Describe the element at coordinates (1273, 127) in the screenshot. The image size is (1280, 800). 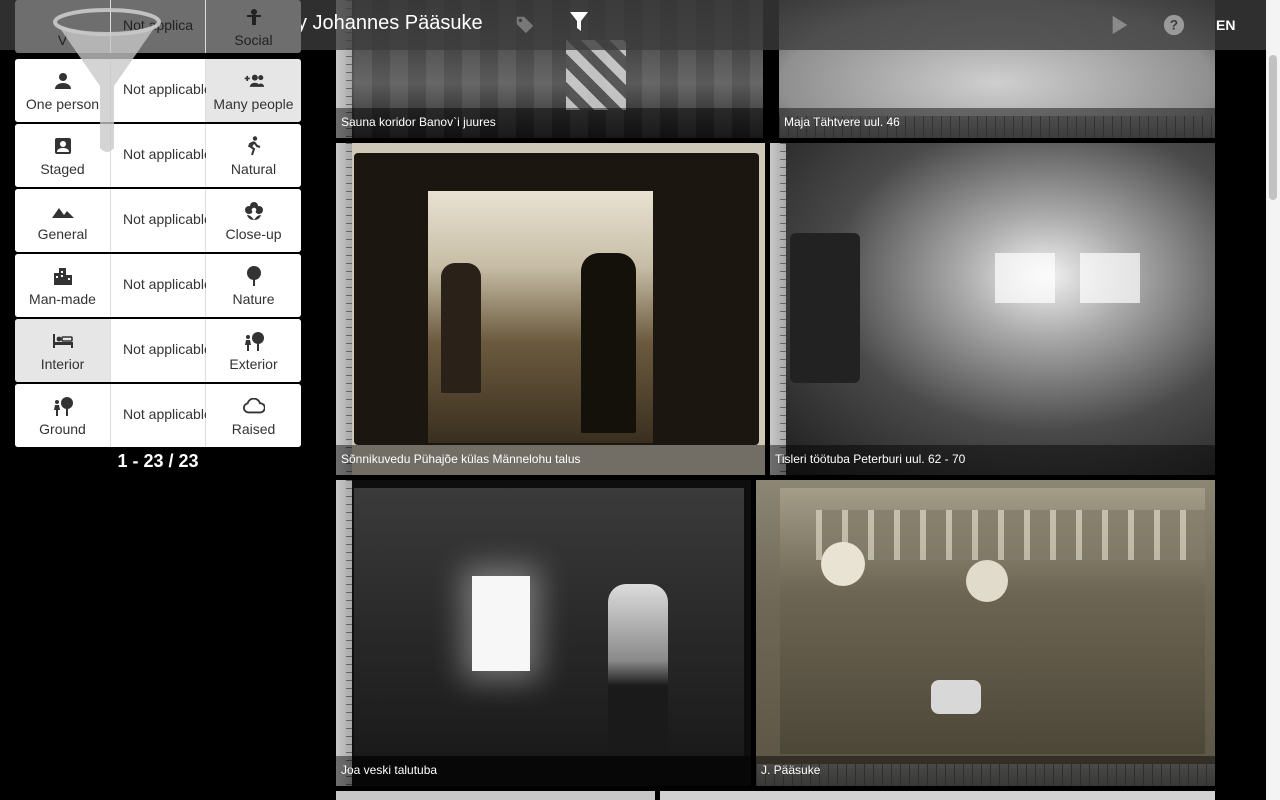
I see `scrollbar-thumb` at that location.